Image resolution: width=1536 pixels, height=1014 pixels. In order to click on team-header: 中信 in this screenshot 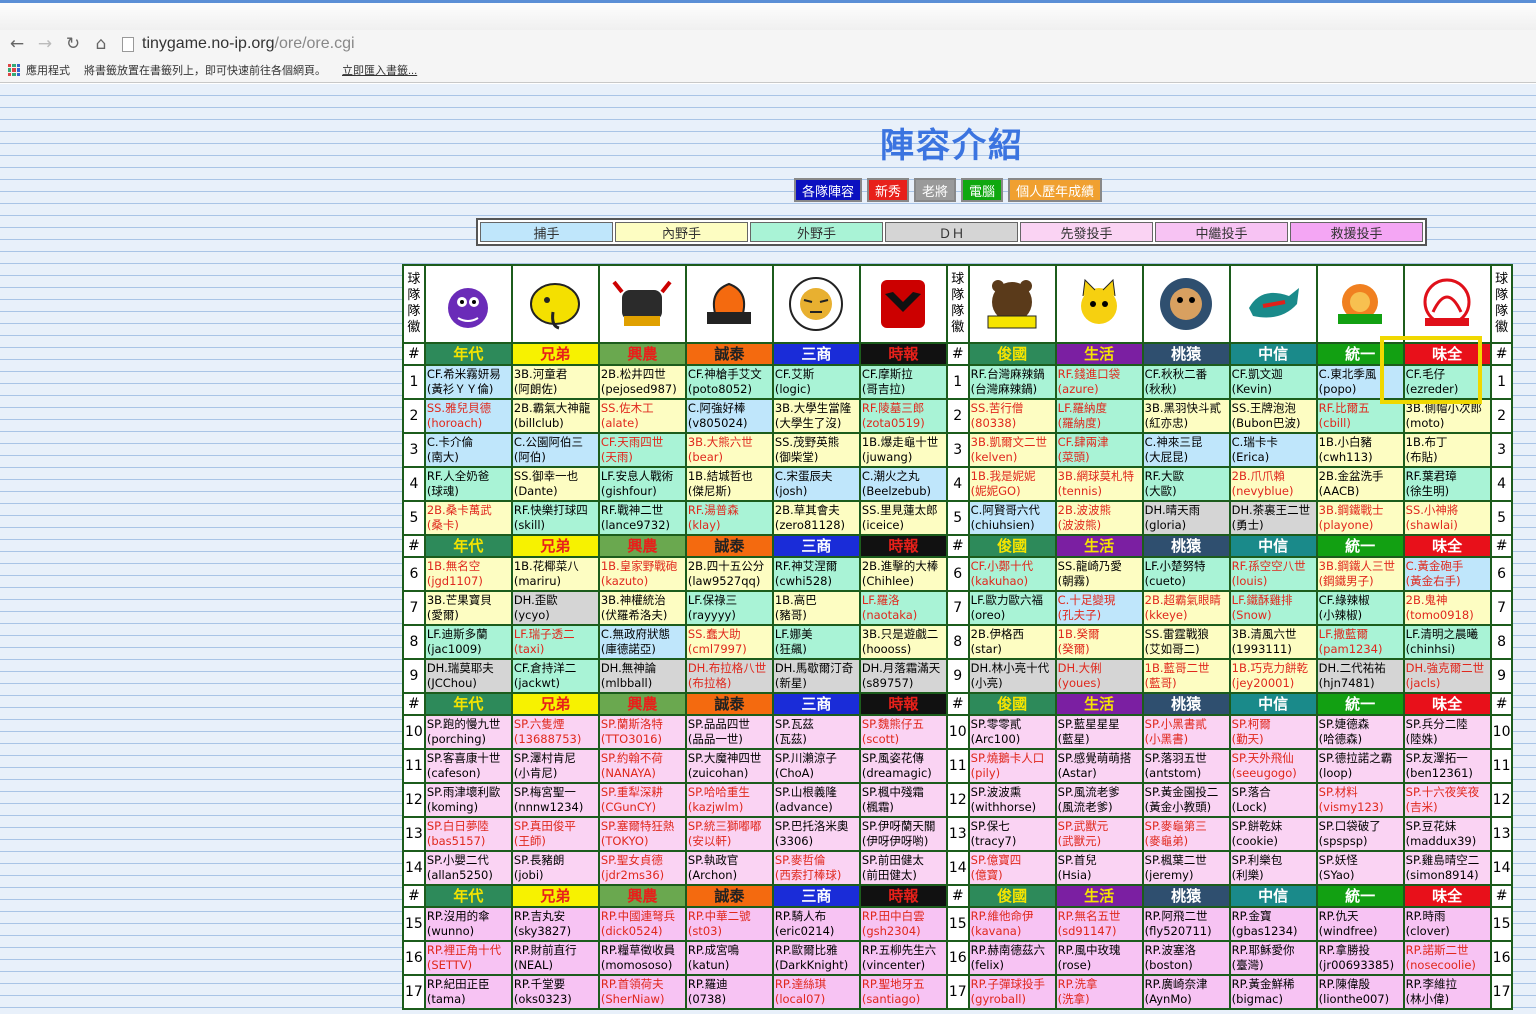, I will do `click(1273, 896)`.